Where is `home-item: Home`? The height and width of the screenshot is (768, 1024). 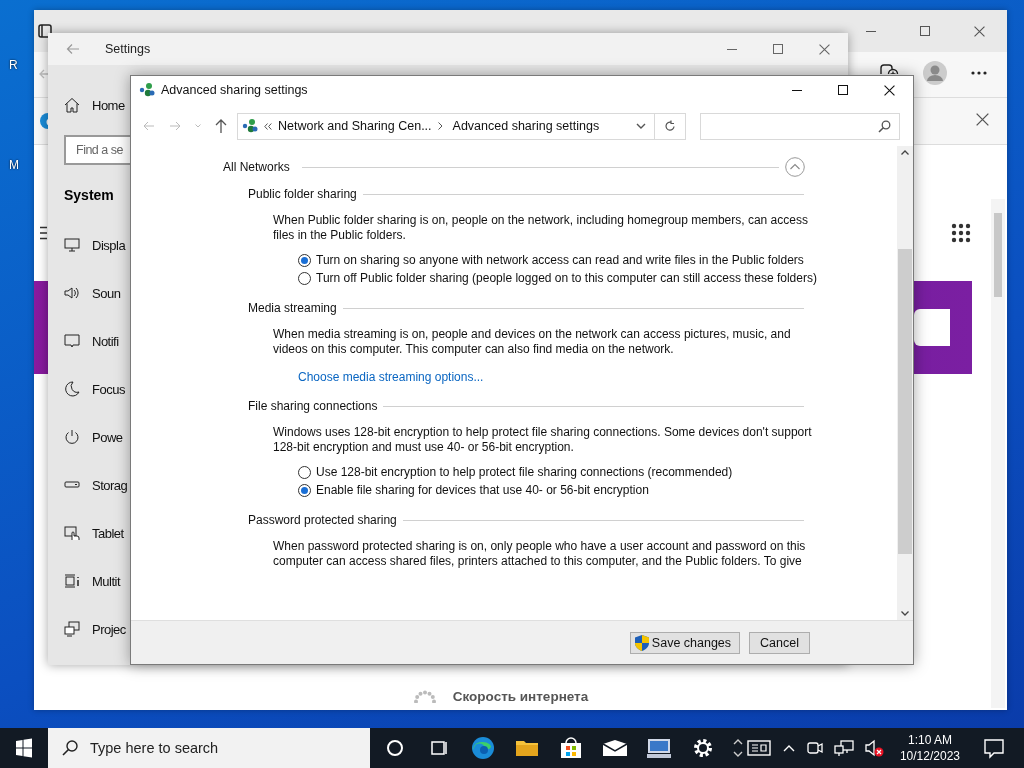
home-item: Home is located at coordinates (97, 105).